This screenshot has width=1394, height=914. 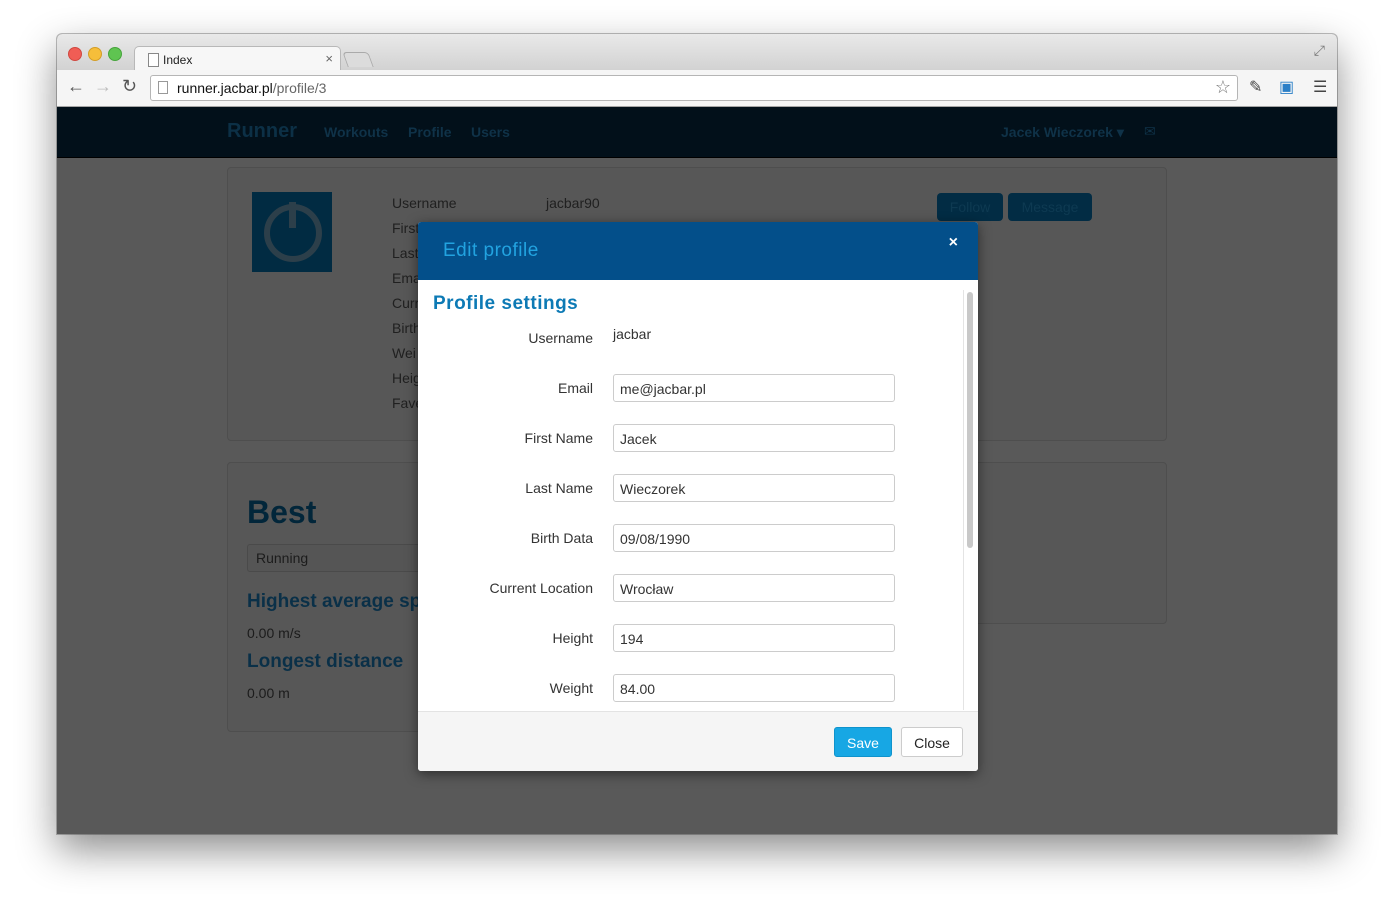 What do you see at coordinates (430, 132) in the screenshot?
I see `nav-profile: Profile` at bounding box center [430, 132].